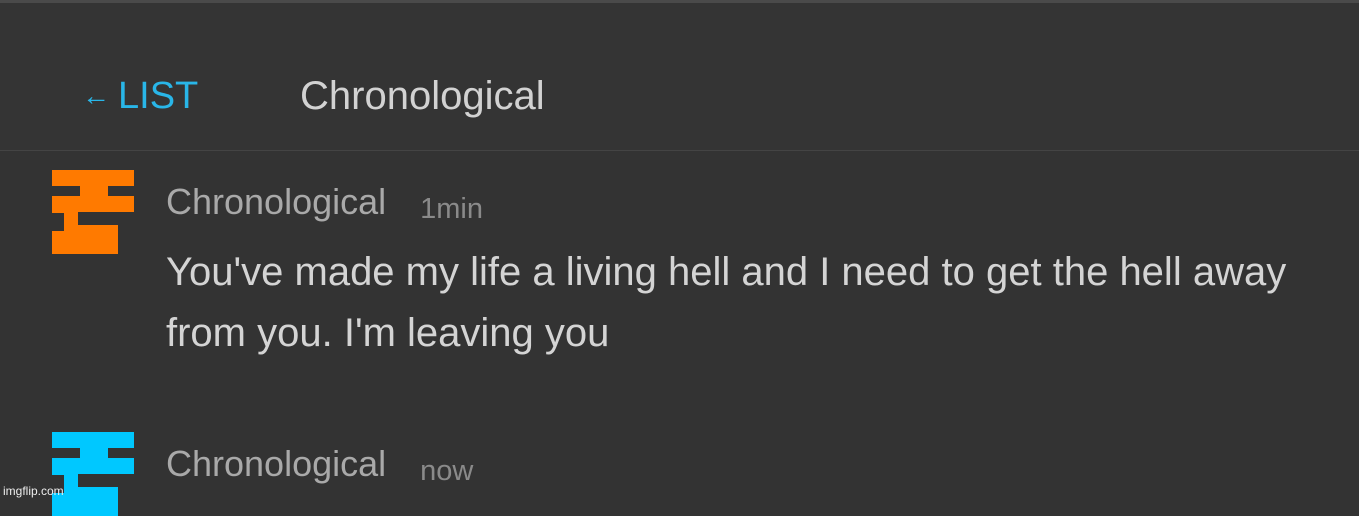 This screenshot has height=516, width=1359. Describe the element at coordinates (96, 95) in the screenshot. I see `back-arrow-icon: ←` at that location.